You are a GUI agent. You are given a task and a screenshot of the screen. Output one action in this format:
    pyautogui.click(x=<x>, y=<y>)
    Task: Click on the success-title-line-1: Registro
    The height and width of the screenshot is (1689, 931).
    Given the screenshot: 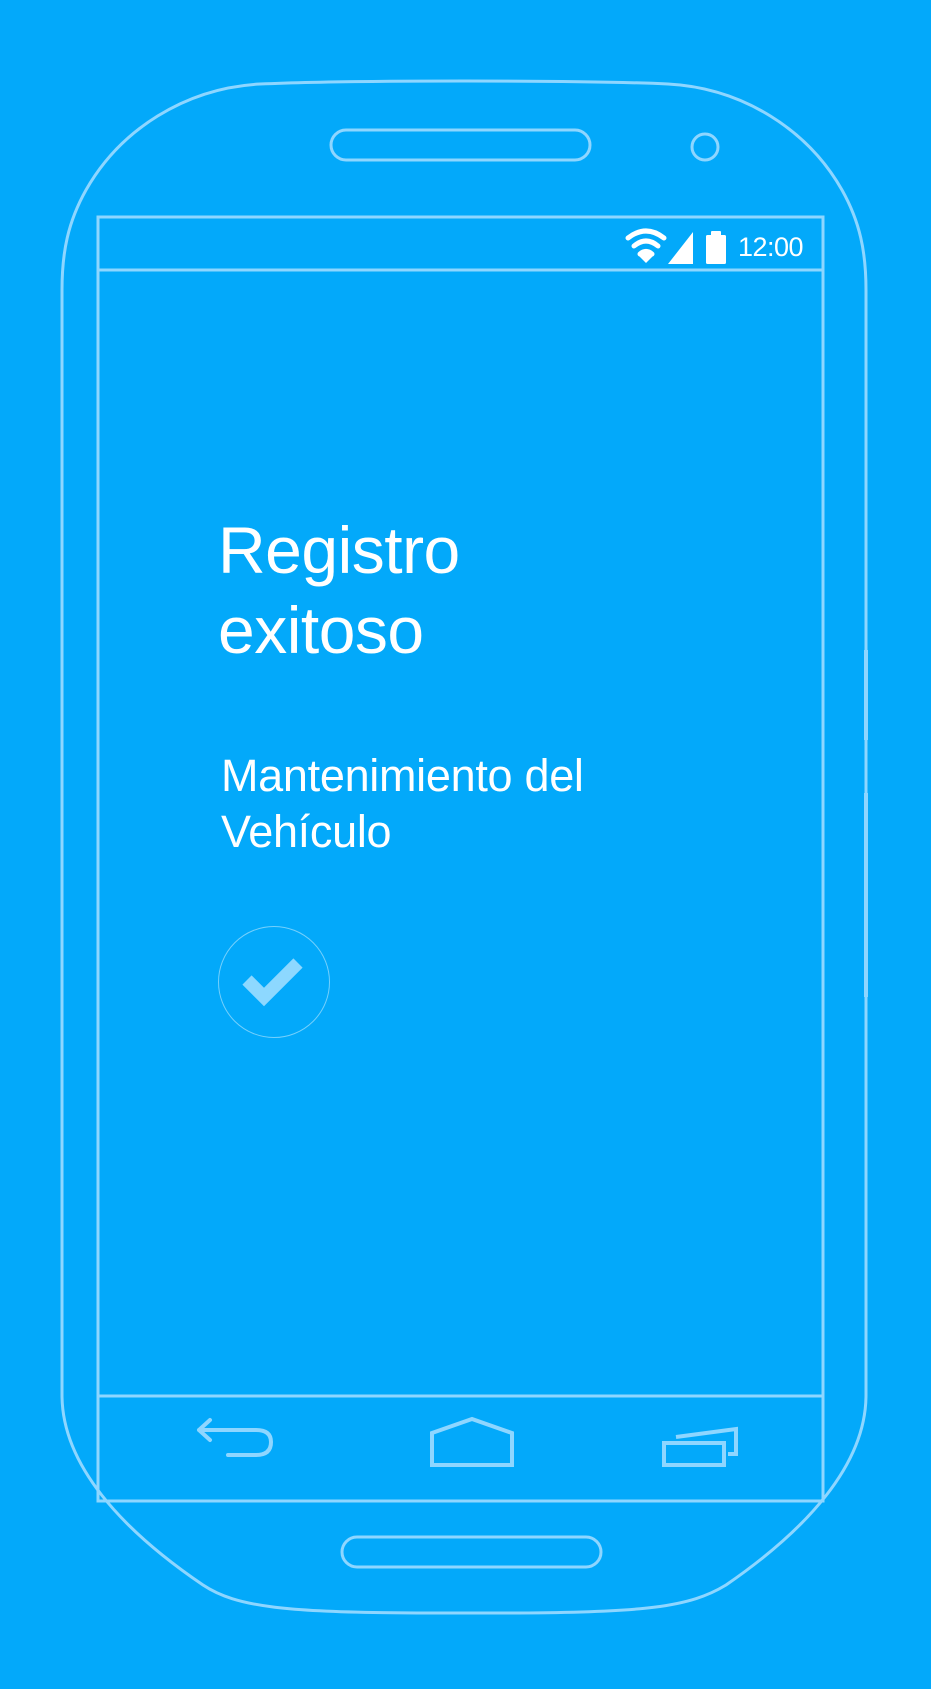 What is the action you would take?
    pyautogui.click(x=339, y=550)
    